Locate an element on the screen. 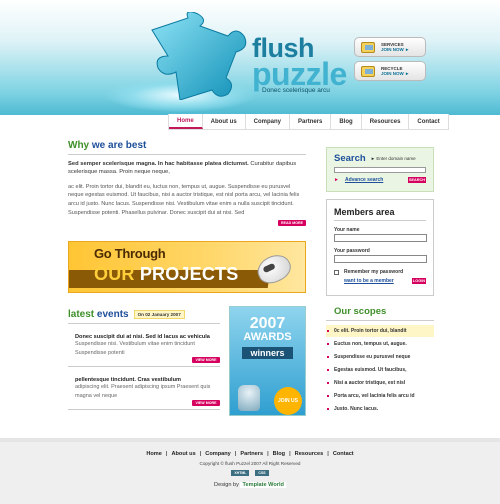  nav-partners: Partners is located at coordinates (311, 121).